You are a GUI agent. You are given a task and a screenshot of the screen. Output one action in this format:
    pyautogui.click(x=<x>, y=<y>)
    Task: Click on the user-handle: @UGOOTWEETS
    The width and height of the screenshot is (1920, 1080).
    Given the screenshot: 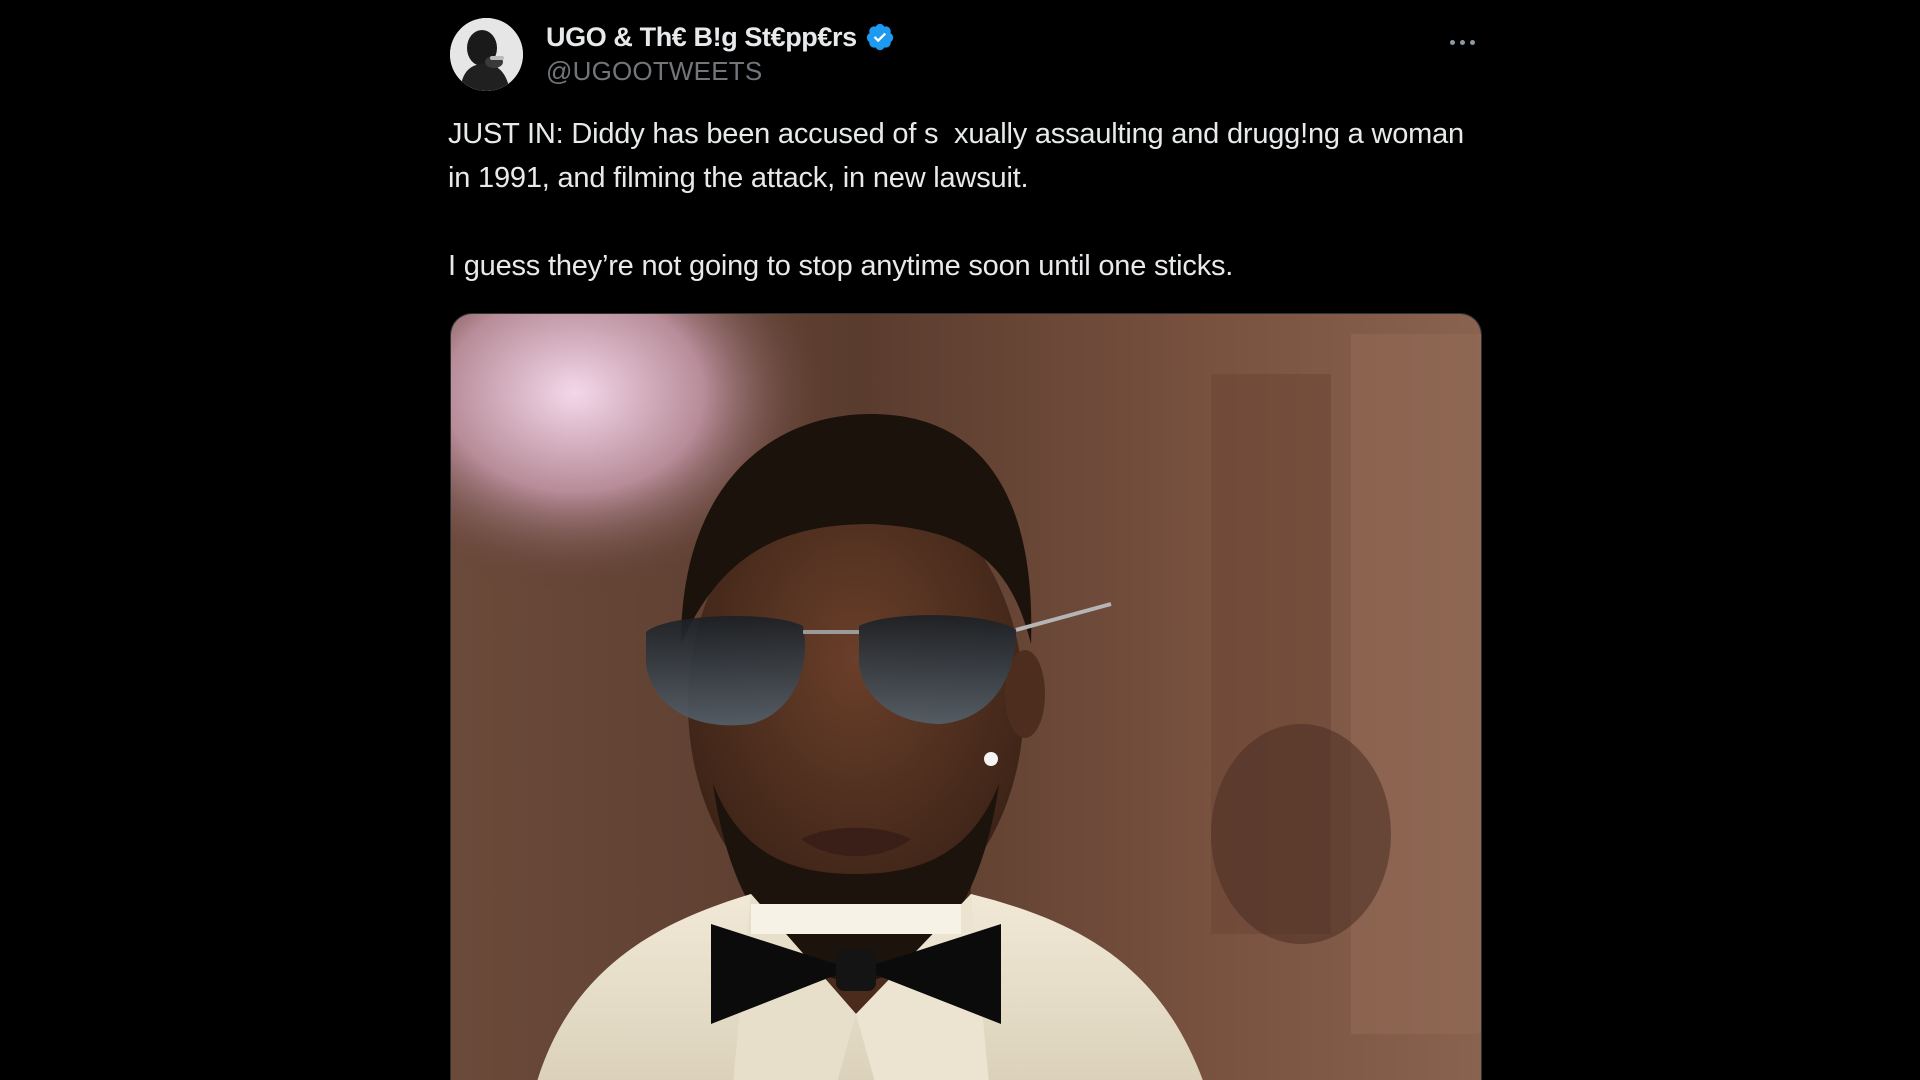 What is the action you would take?
    pyautogui.click(x=654, y=71)
    